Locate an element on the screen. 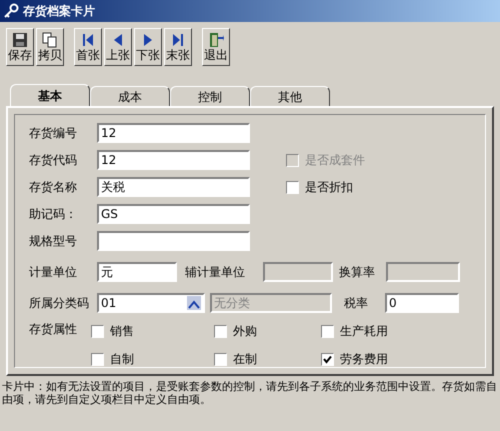  tab: 成本 is located at coordinates (130, 96).